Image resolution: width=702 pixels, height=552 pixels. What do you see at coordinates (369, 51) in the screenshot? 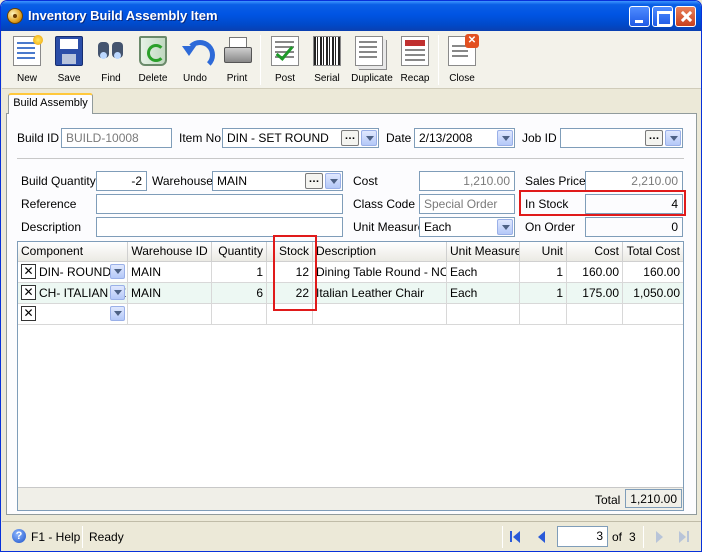
I see `duplicate-icon` at bounding box center [369, 51].